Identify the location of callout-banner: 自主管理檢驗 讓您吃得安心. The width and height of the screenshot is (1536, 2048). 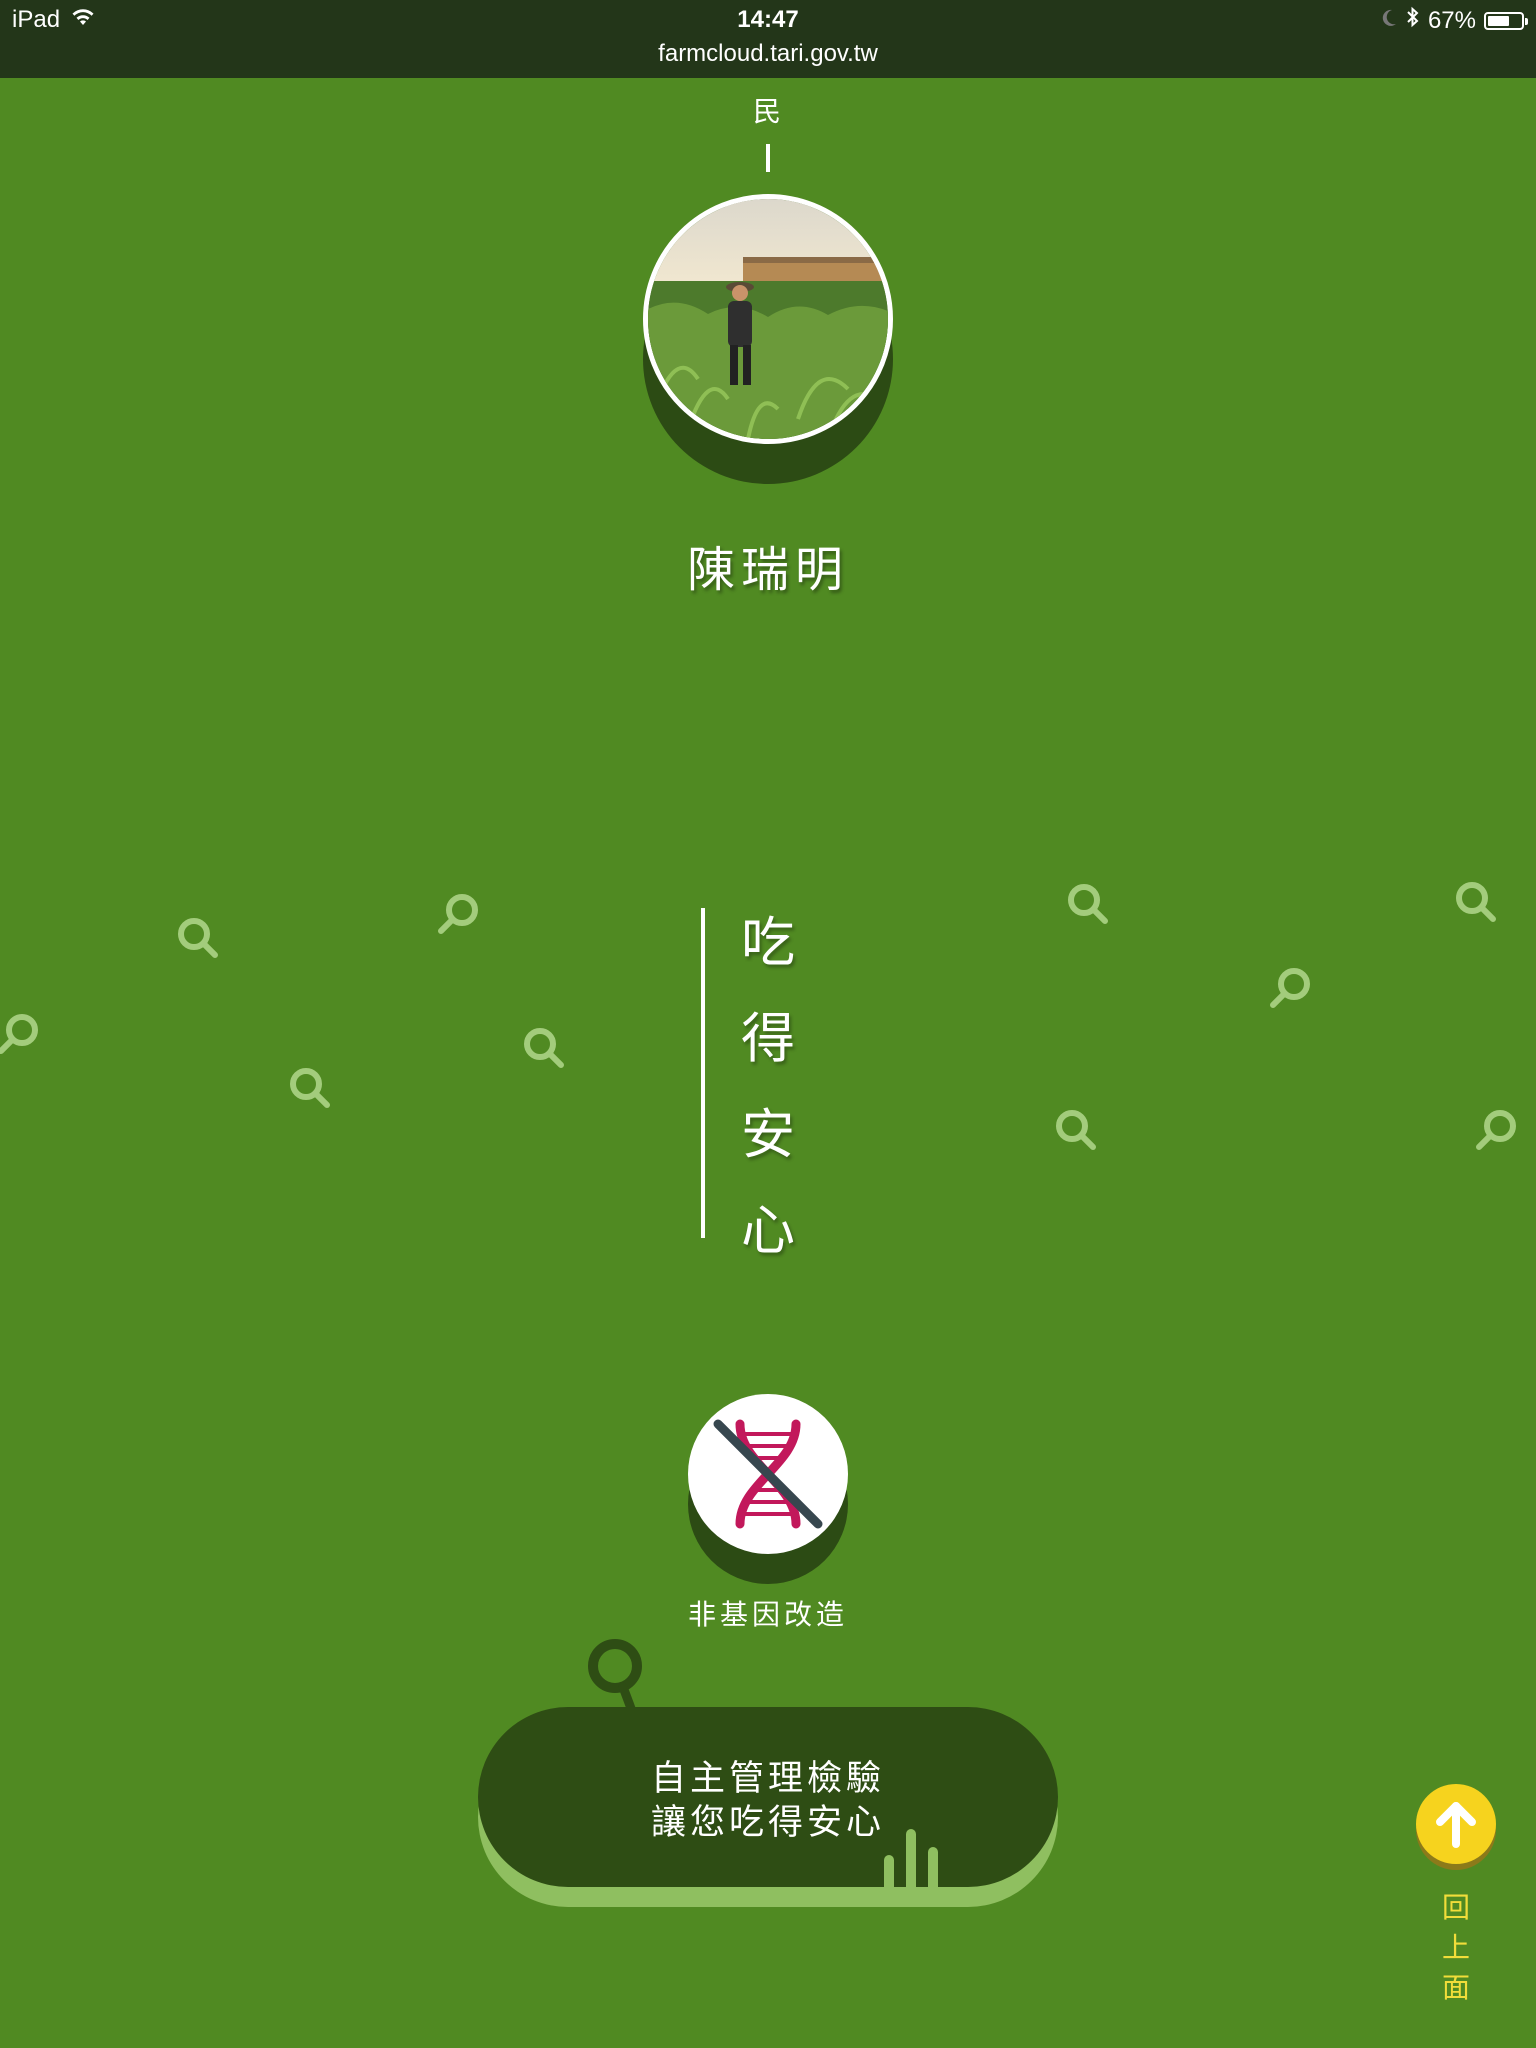
(768, 1797).